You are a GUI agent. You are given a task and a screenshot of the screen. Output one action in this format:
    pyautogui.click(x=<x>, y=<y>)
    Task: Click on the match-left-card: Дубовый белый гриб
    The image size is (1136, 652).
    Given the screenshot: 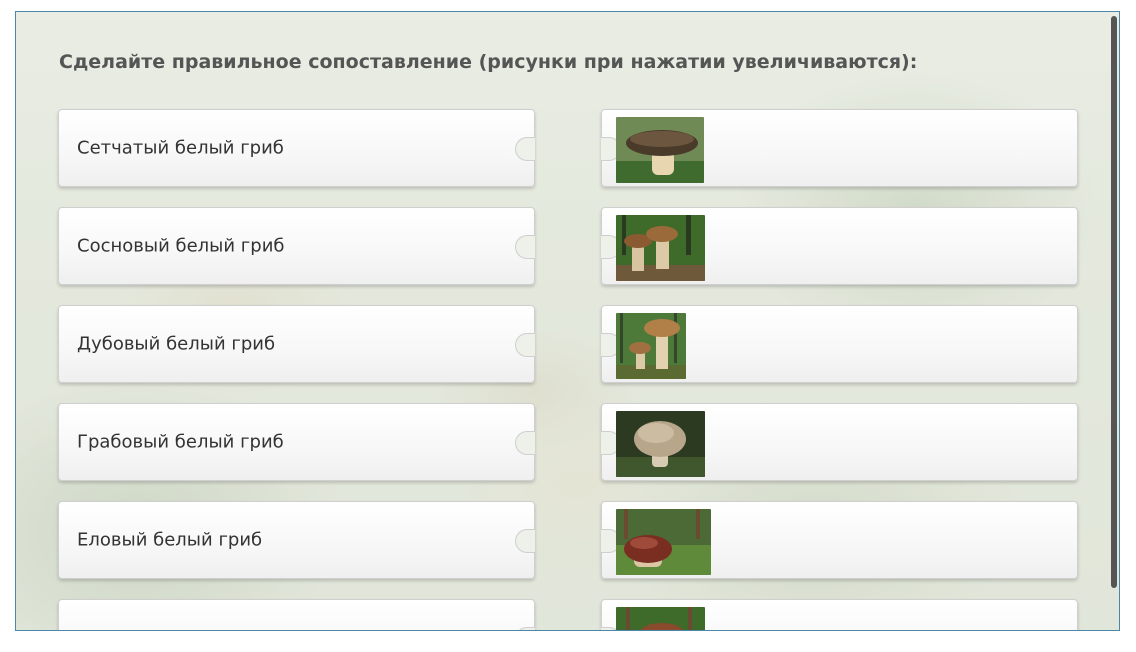 What is the action you would take?
    pyautogui.click(x=296, y=344)
    